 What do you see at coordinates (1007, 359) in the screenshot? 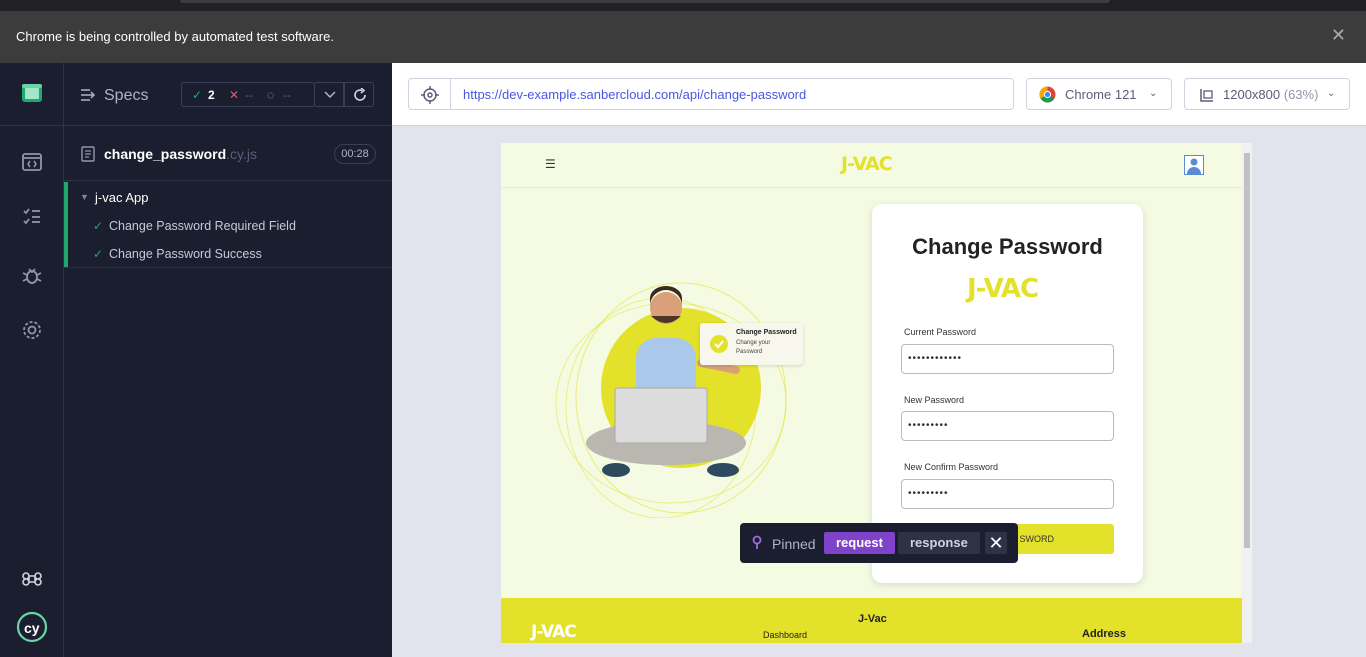
I see `current-password-input: ••••••••••••` at bounding box center [1007, 359].